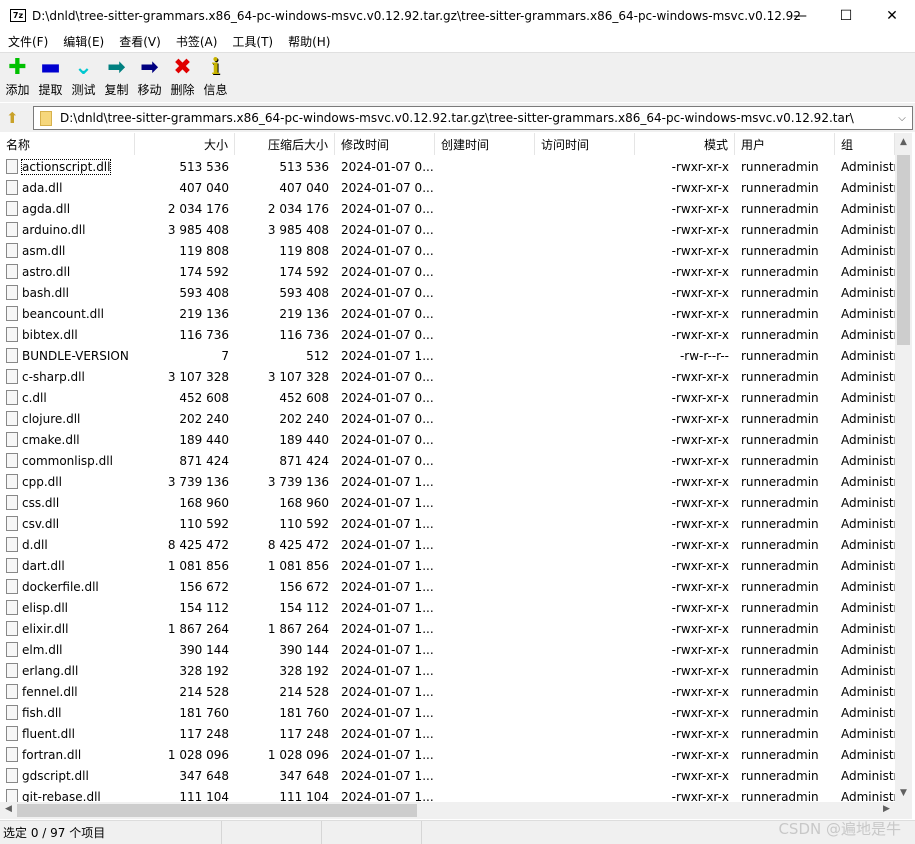  Describe the element at coordinates (46, 272) in the screenshot. I see `file-name: astro.dll` at that location.